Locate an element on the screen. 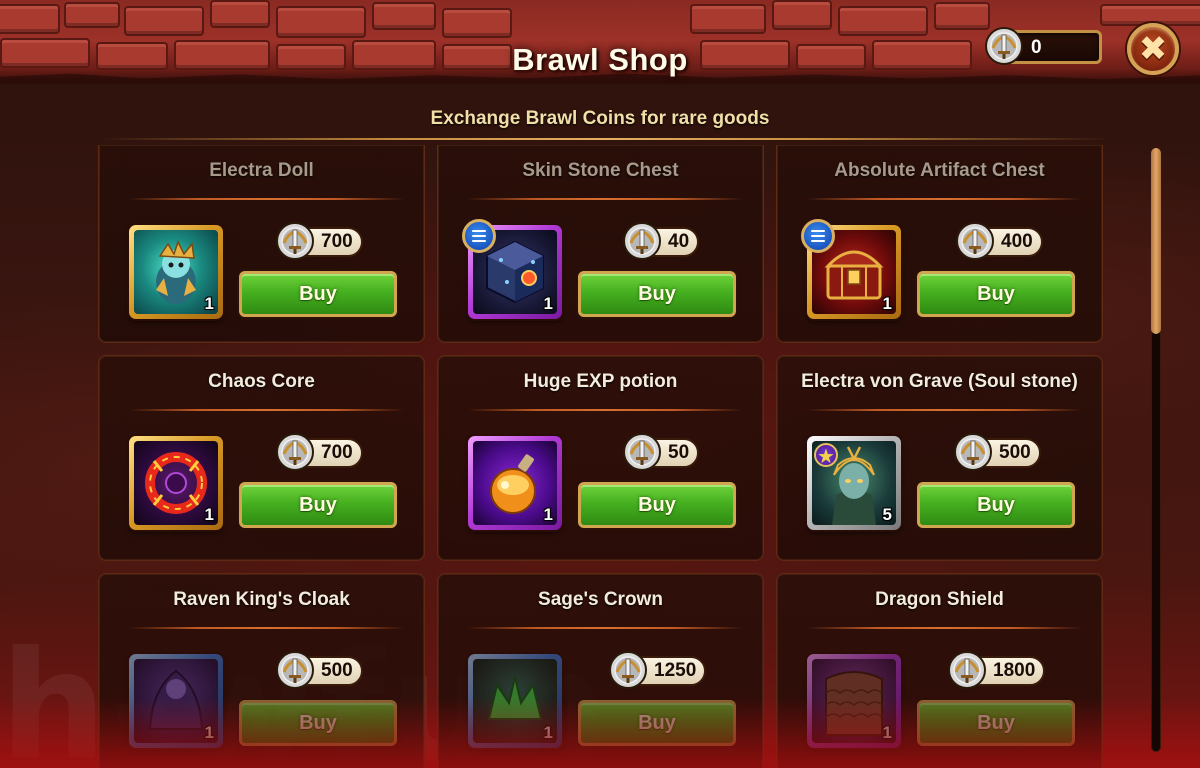  item-name: Dragon Shield is located at coordinates (939, 599).